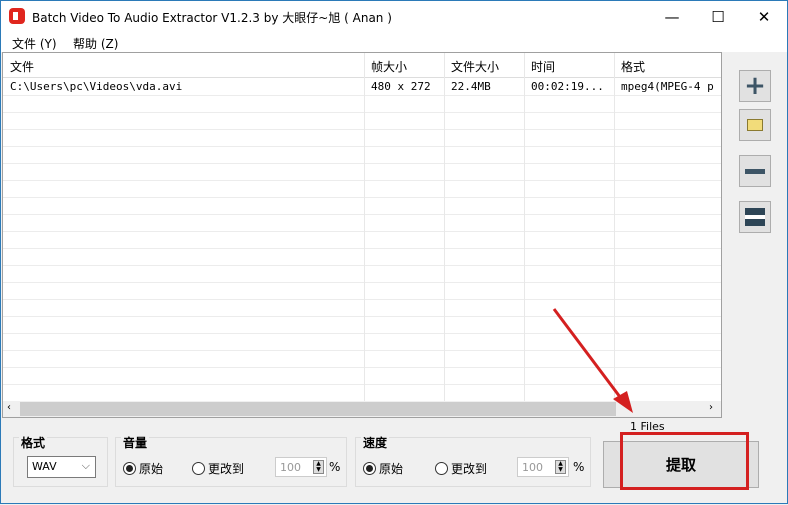  Describe the element at coordinates (592, 360) in the screenshot. I see `annotation-arrow` at that location.